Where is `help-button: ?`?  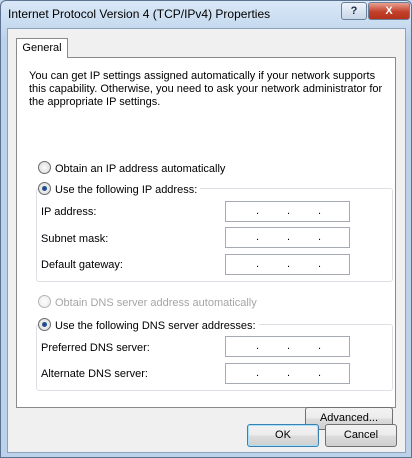
help-button: ? is located at coordinates (354, 11).